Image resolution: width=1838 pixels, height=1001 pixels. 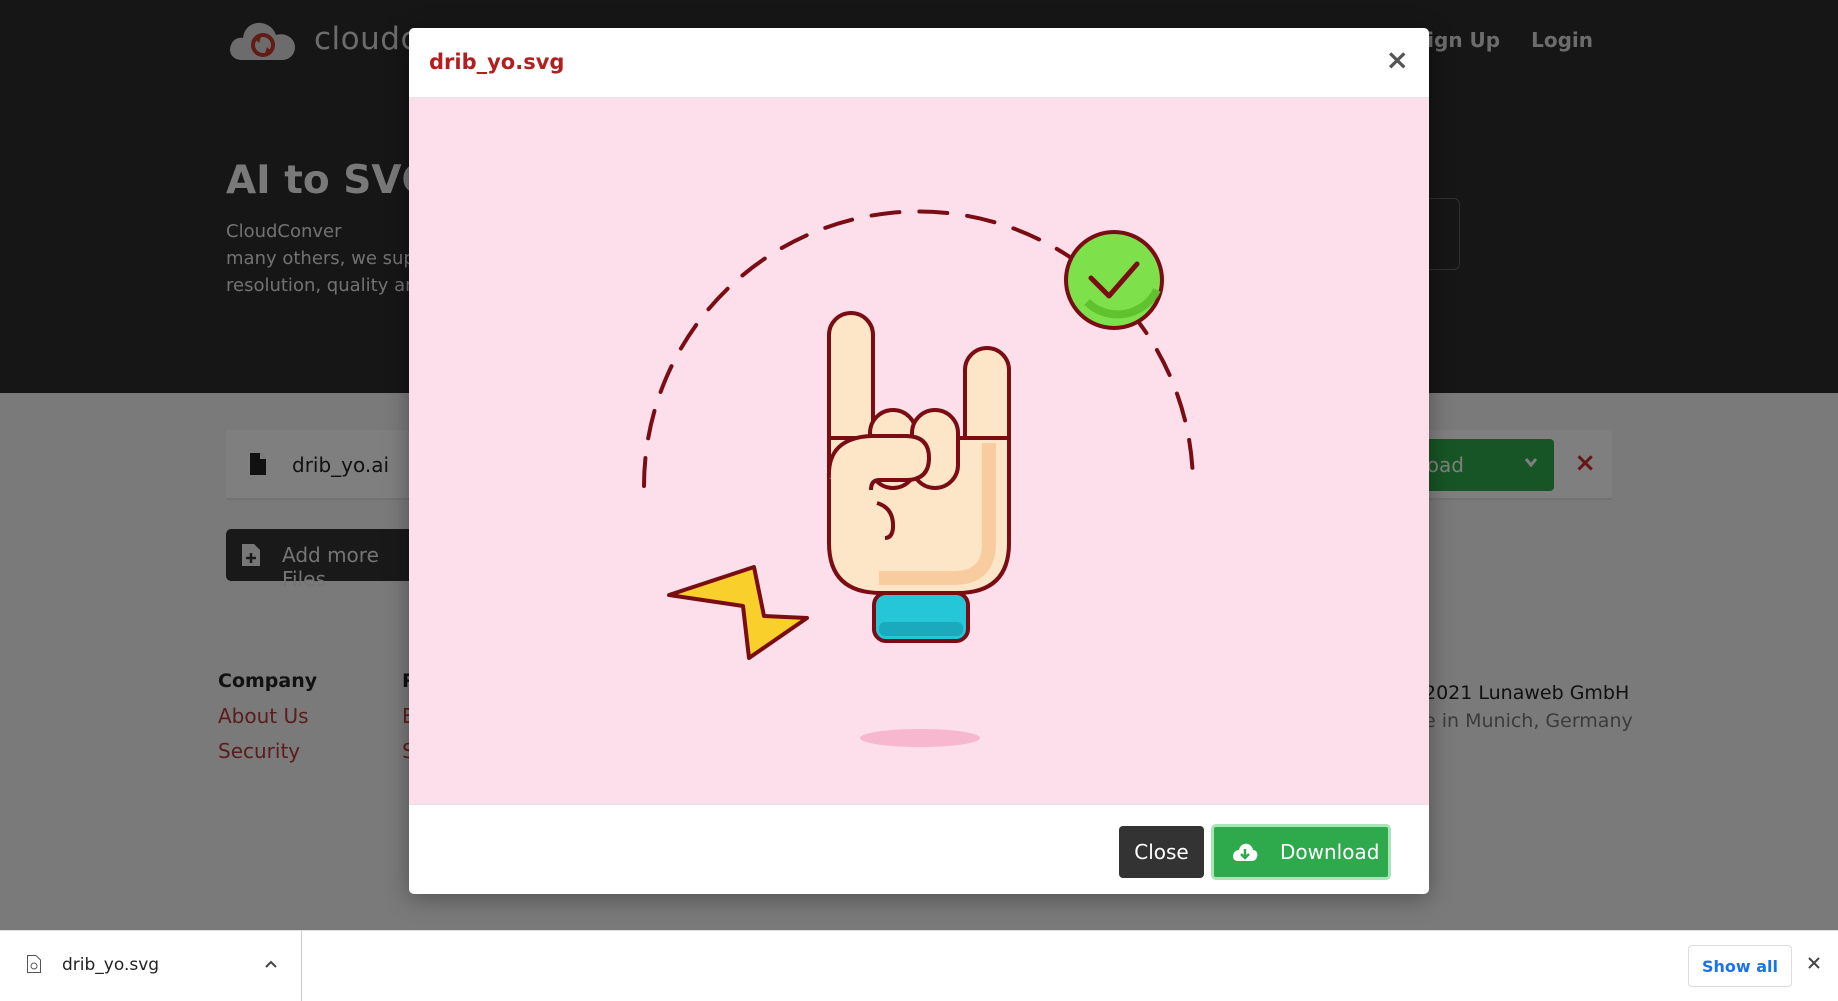 What do you see at coordinates (111, 965) in the screenshot?
I see `downloaded-file-name: drib_yo.svg` at bounding box center [111, 965].